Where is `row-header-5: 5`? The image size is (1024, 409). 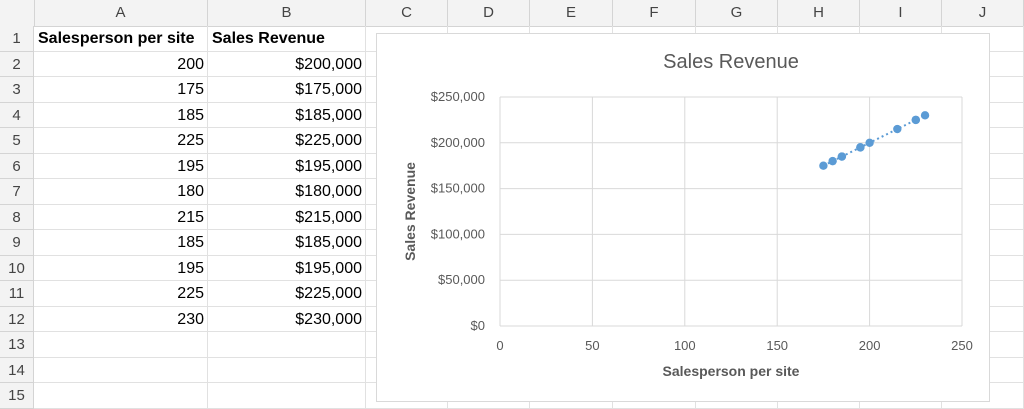
row-header-5: 5 is located at coordinates (17, 141).